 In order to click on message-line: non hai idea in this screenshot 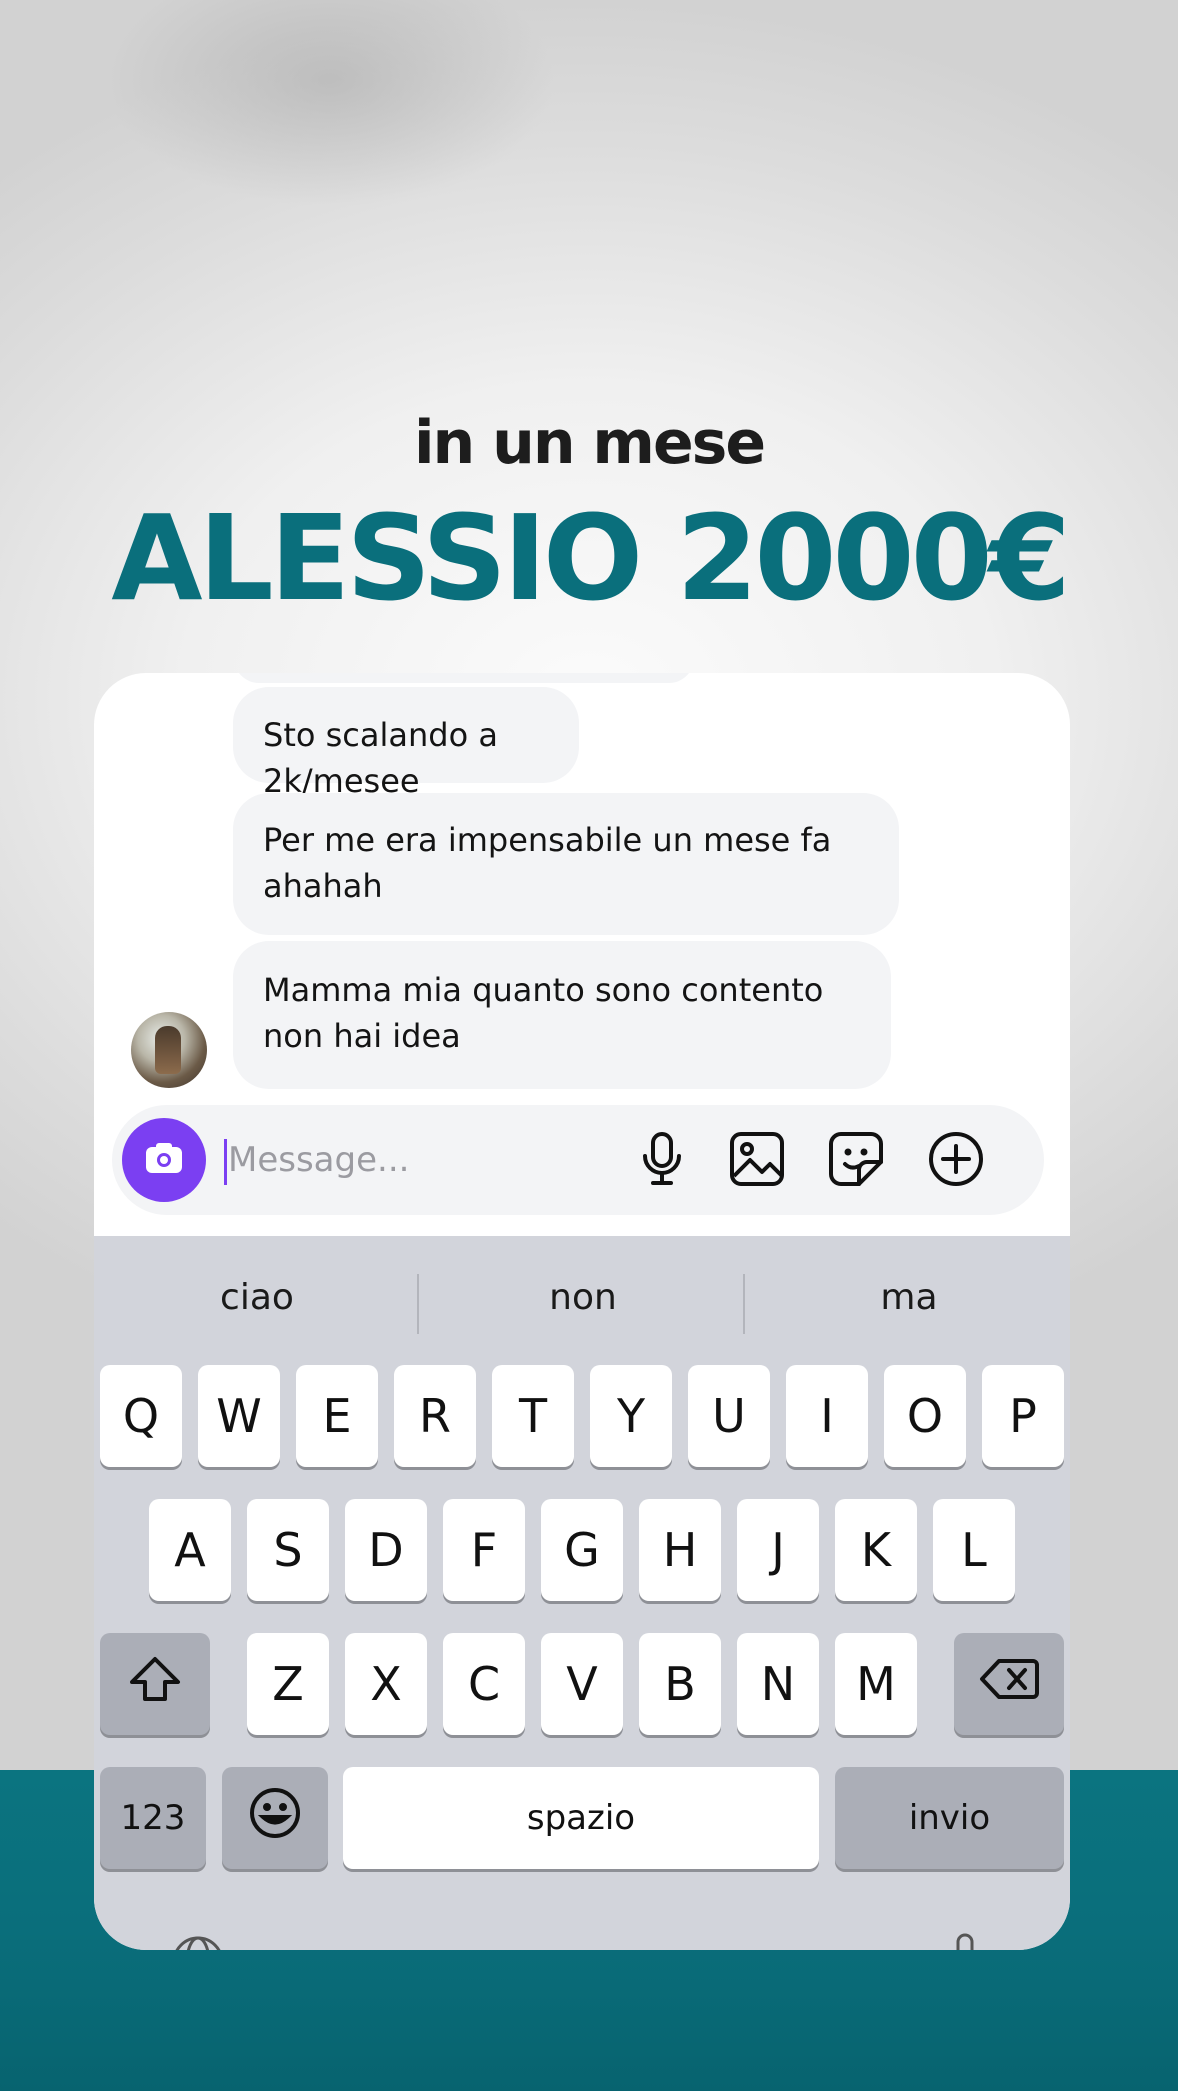, I will do `click(362, 1036)`.